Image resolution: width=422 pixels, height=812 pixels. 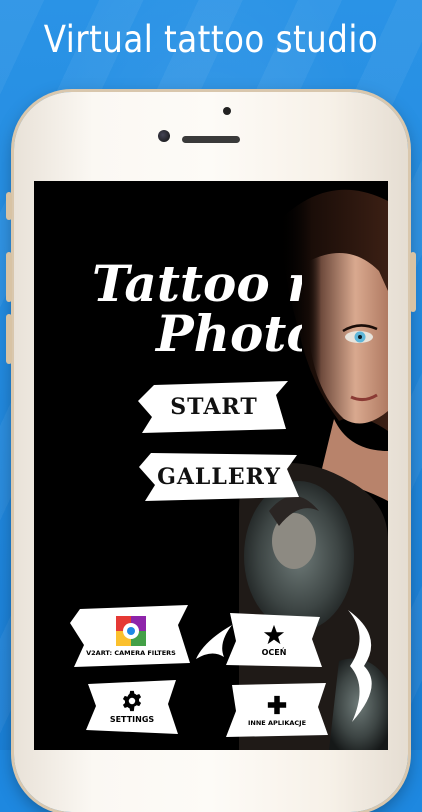 I want to click on gallery-button: GALLERY, so click(x=219, y=477).